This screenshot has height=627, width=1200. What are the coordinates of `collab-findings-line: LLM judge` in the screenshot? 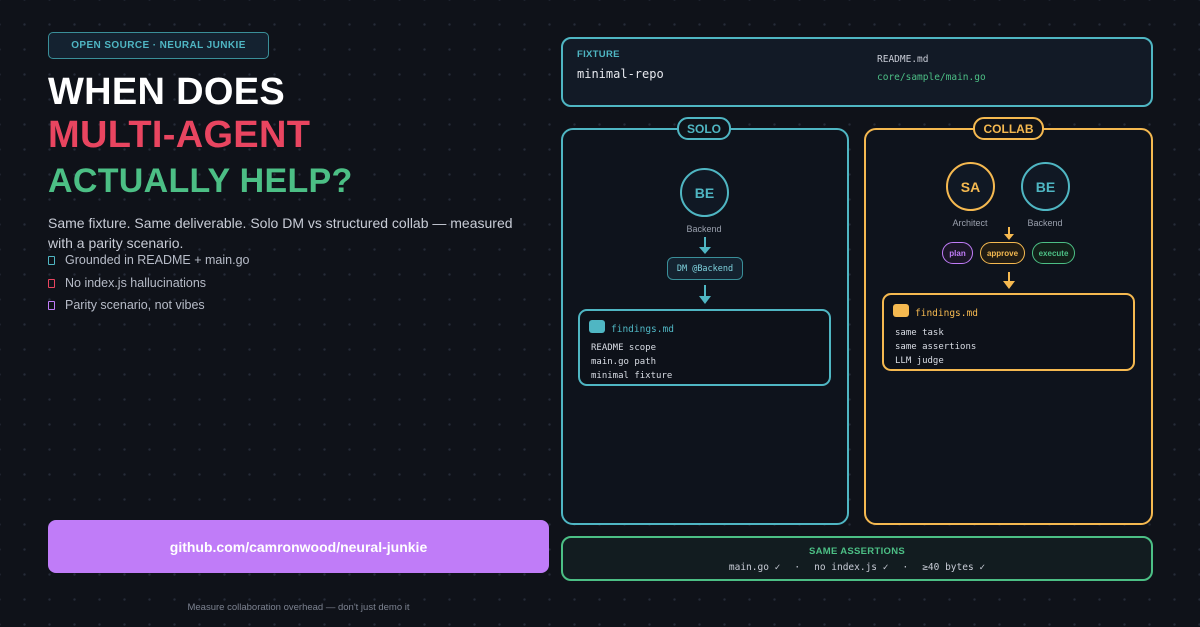 It's located at (919, 361).